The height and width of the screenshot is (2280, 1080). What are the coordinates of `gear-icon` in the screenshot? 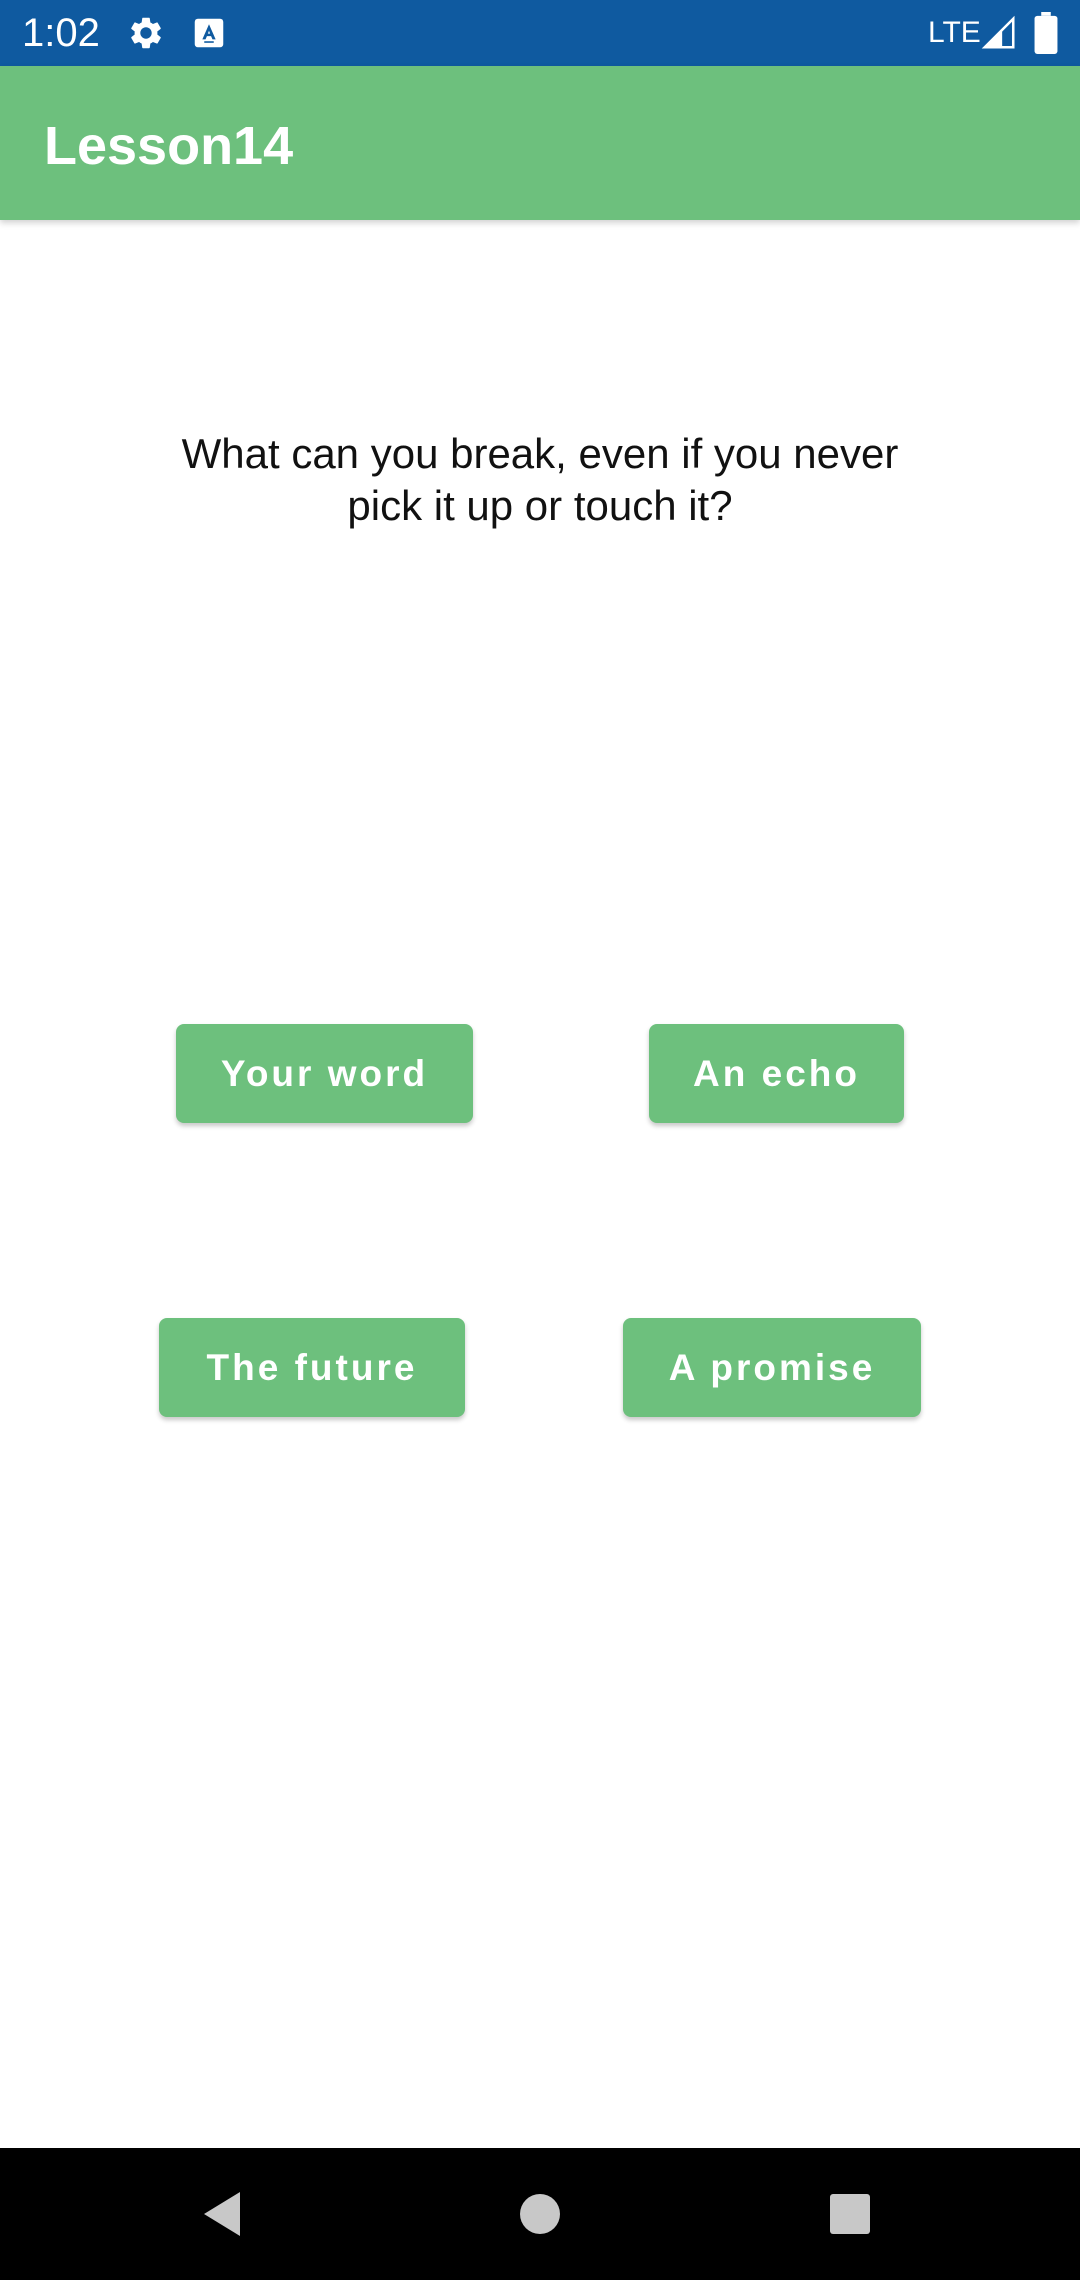 It's located at (146, 33).